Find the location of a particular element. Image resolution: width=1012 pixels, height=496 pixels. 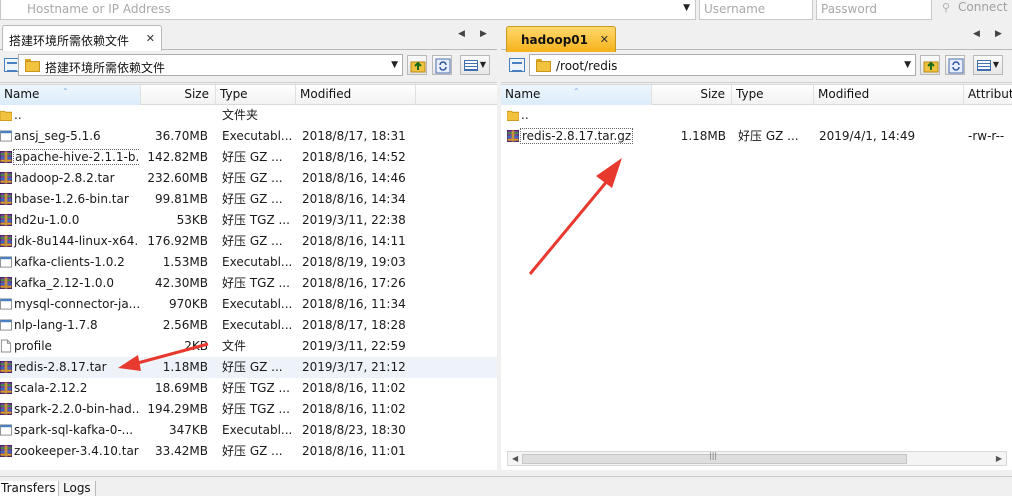

tab-logs: Logs is located at coordinates (77, 488).